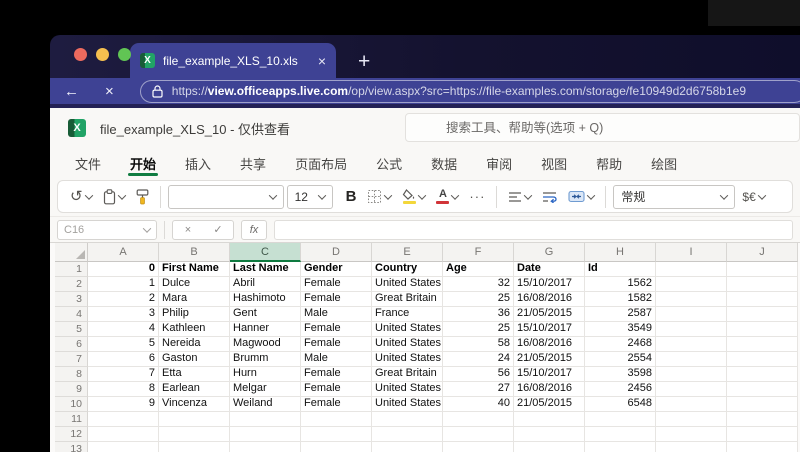  What do you see at coordinates (477, 196) in the screenshot?
I see `more-font-options-button: ···` at bounding box center [477, 196].